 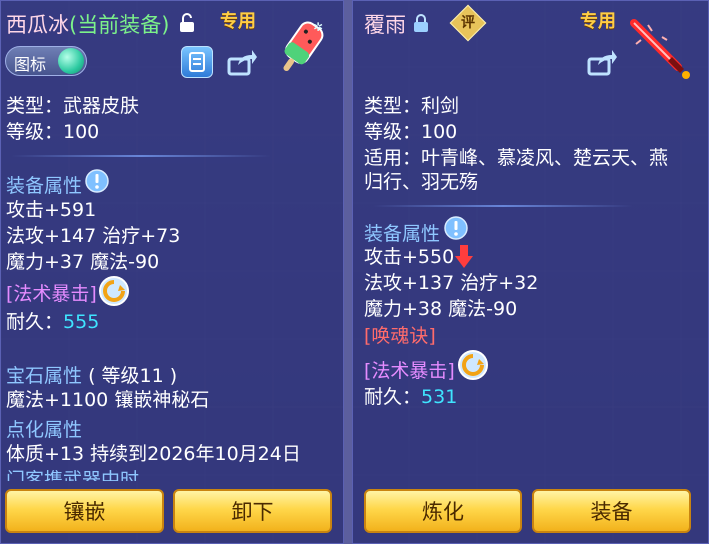 I want to click on rate-badge: 评, so click(x=468, y=22).